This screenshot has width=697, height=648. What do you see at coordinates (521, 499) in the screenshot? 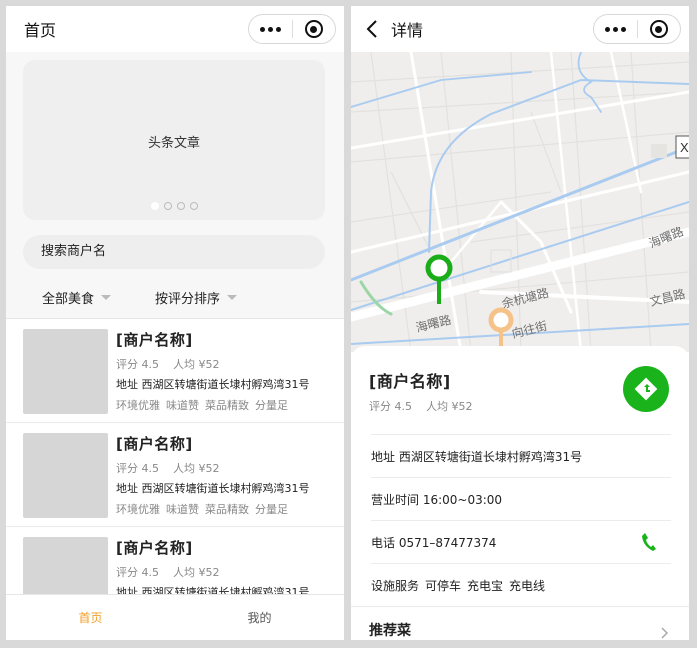
I see `detail-hours-row: 营业时间 16:00~03:00` at bounding box center [521, 499].